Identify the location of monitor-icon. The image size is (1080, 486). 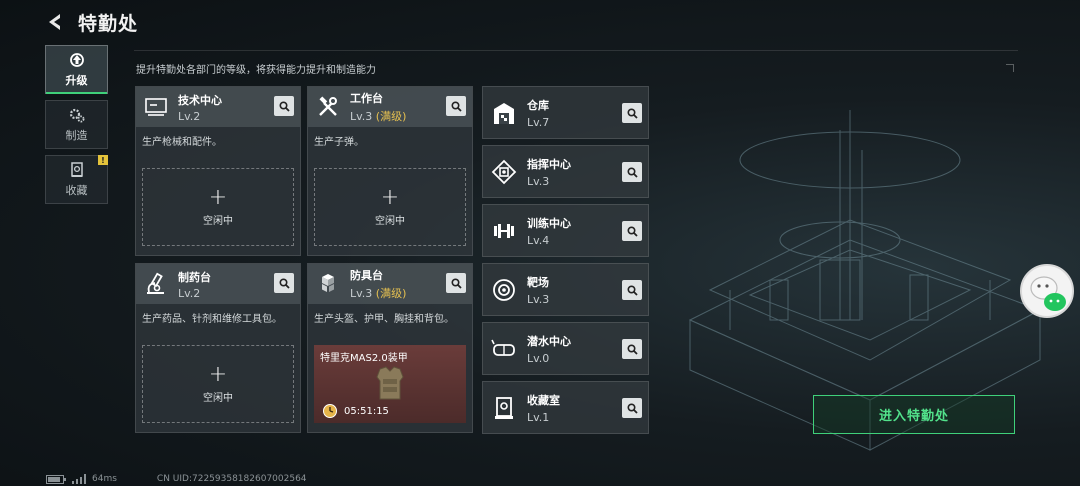
(156, 107).